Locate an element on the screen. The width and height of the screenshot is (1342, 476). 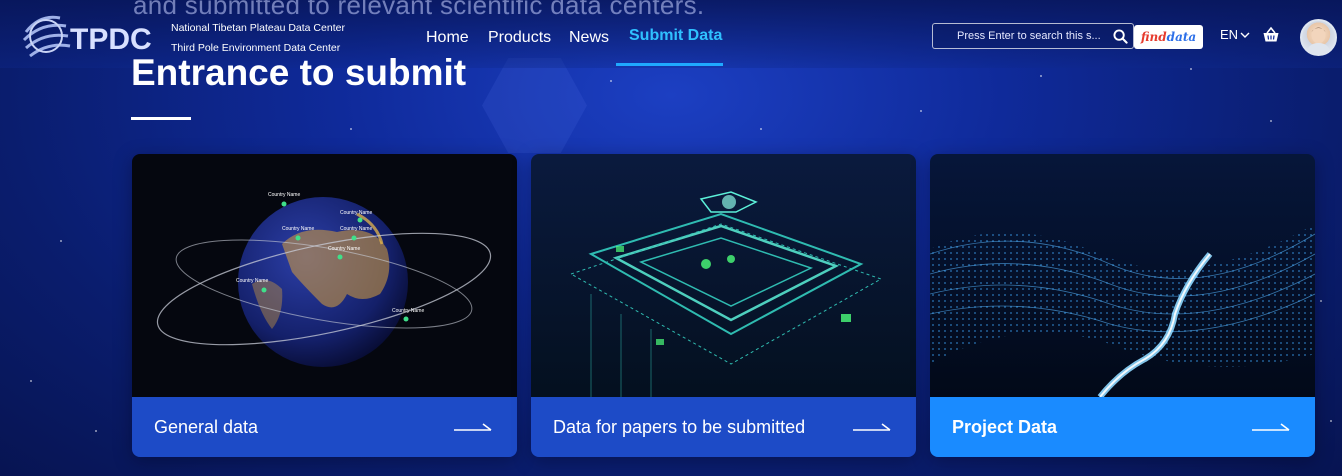
card-label: Data for papers to be submitted is located at coordinates (679, 426).